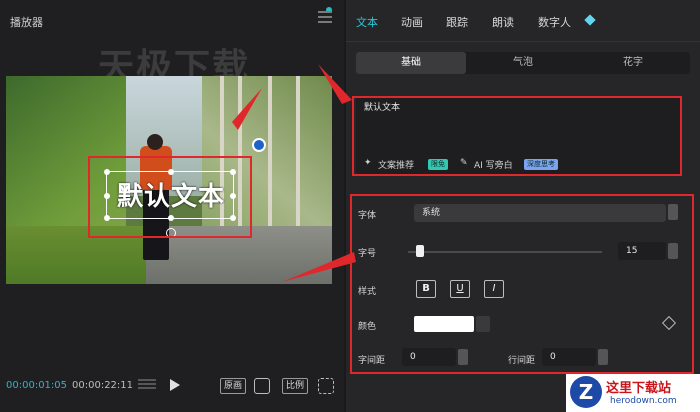  Describe the element at coordinates (586, 392) in the screenshot. I see `logo-badge: Z` at that location.